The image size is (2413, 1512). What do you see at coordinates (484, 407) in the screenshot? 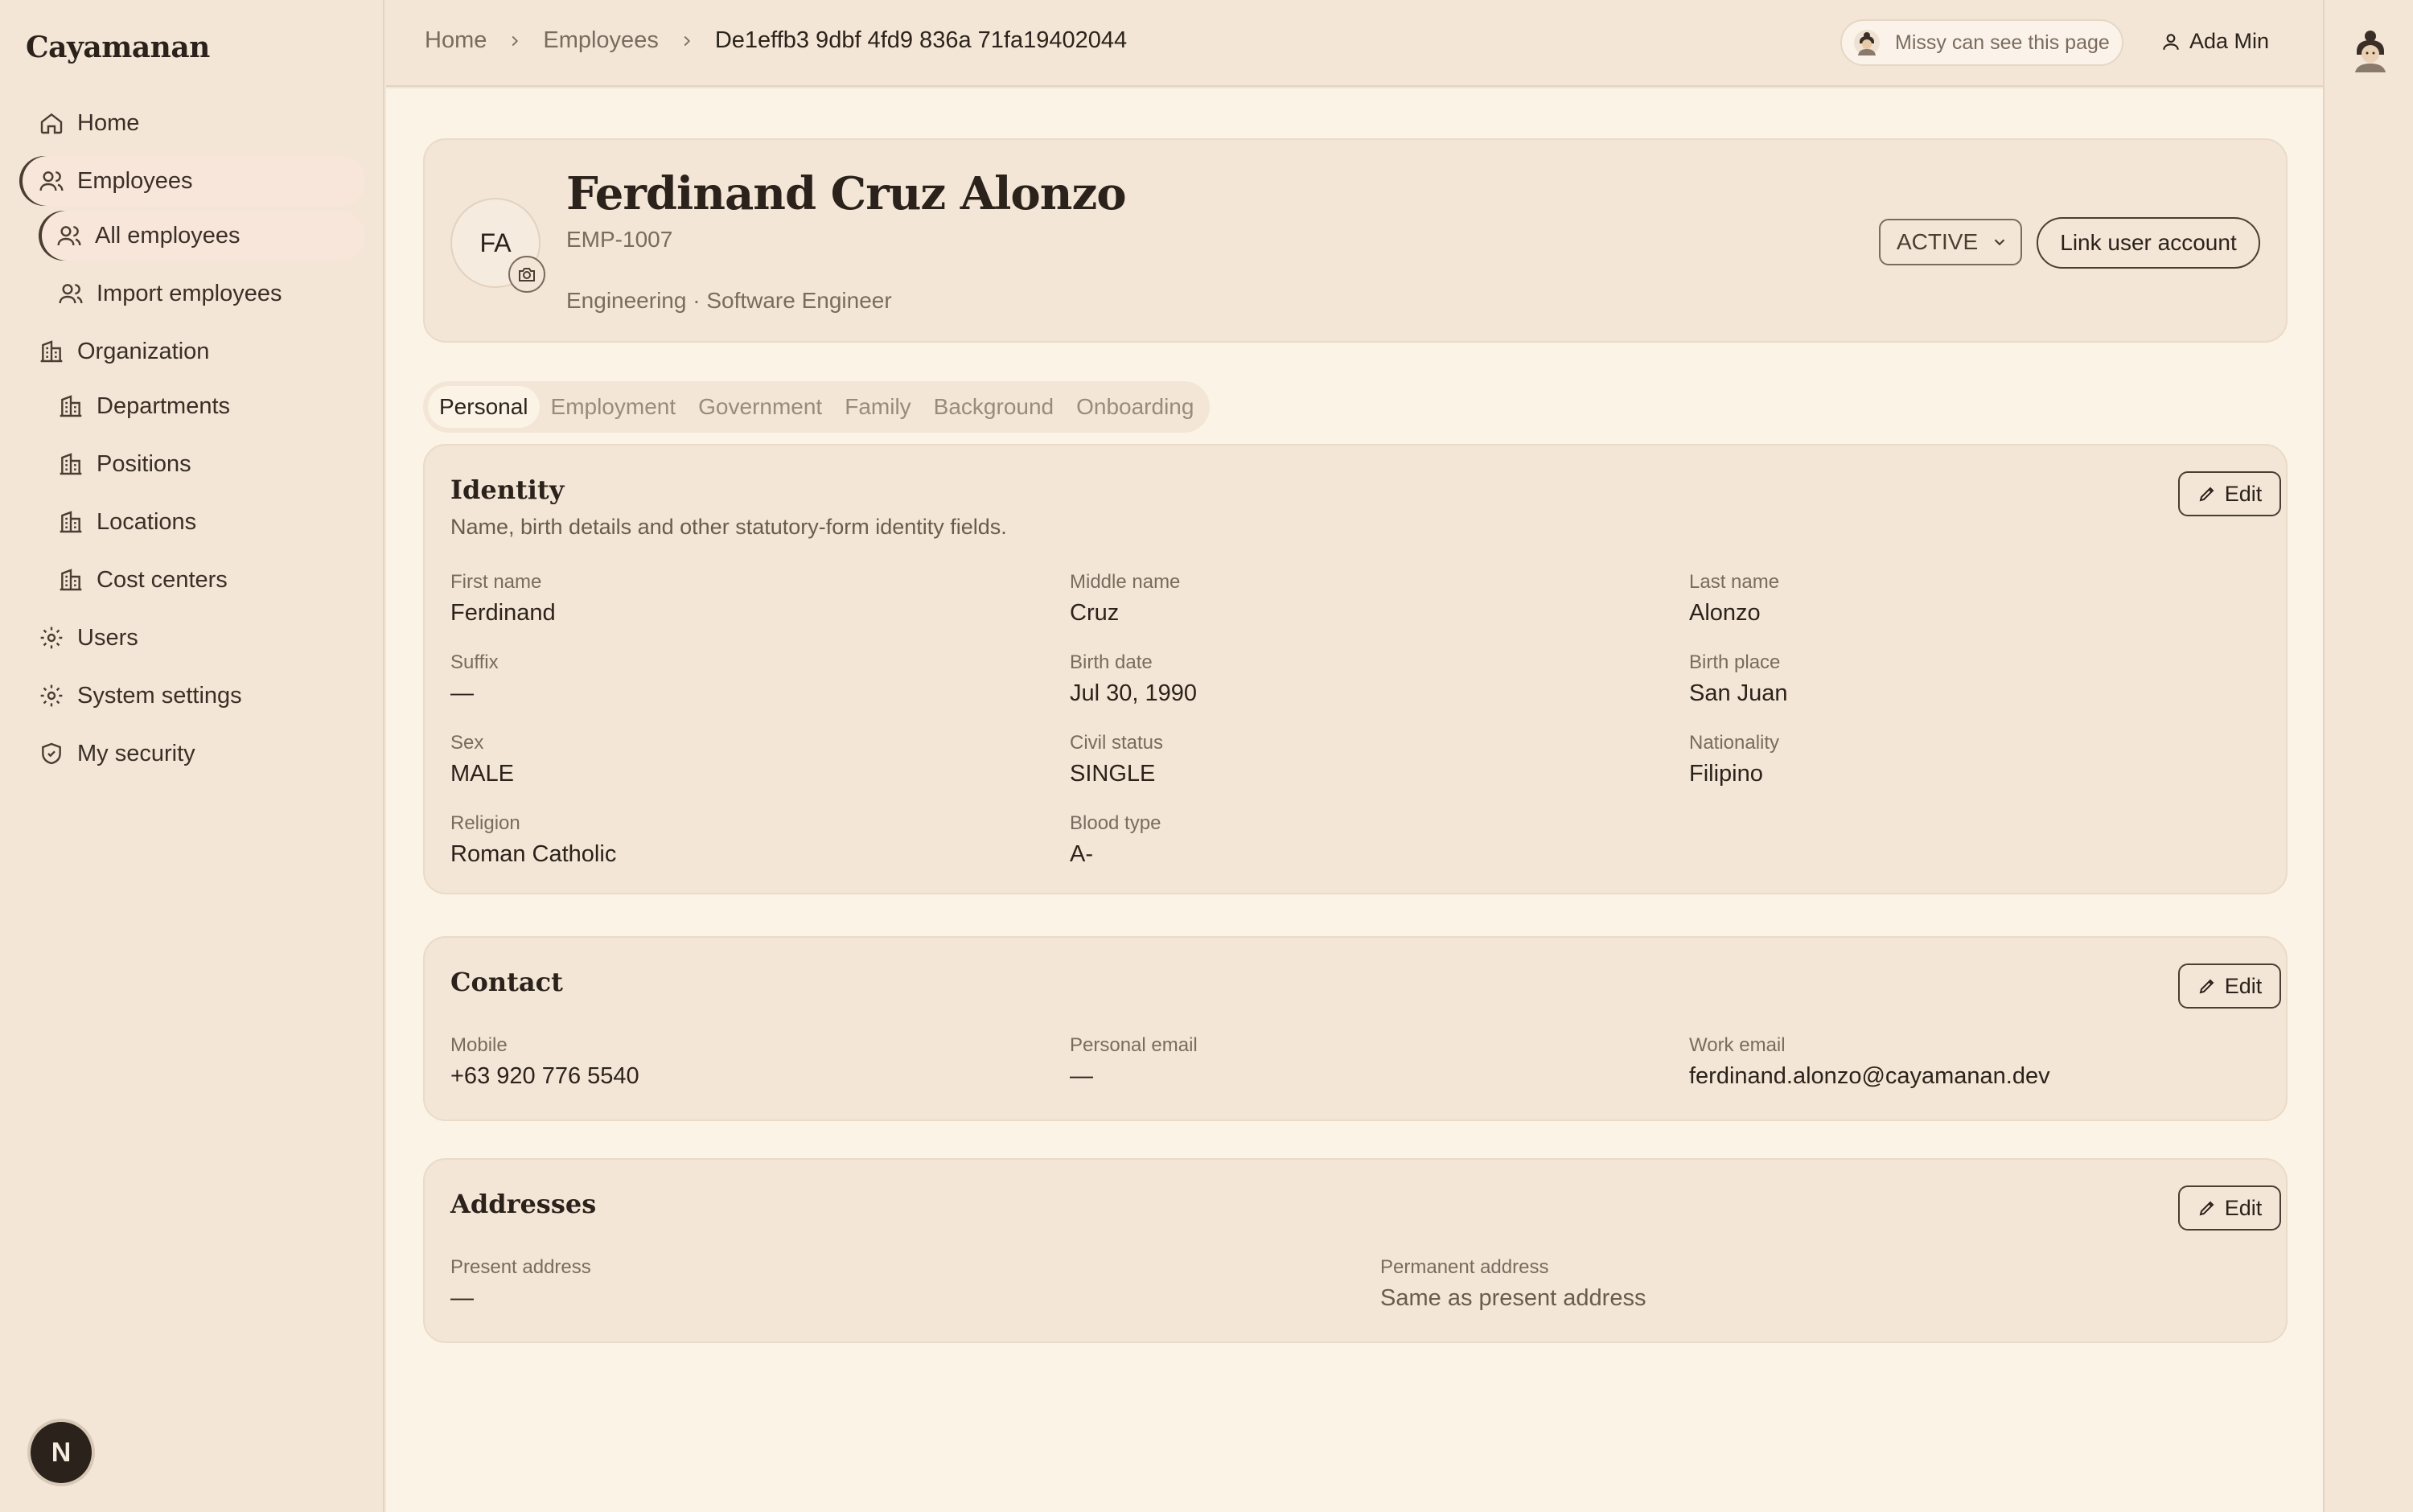
I see `tab-personal: Personal` at bounding box center [484, 407].